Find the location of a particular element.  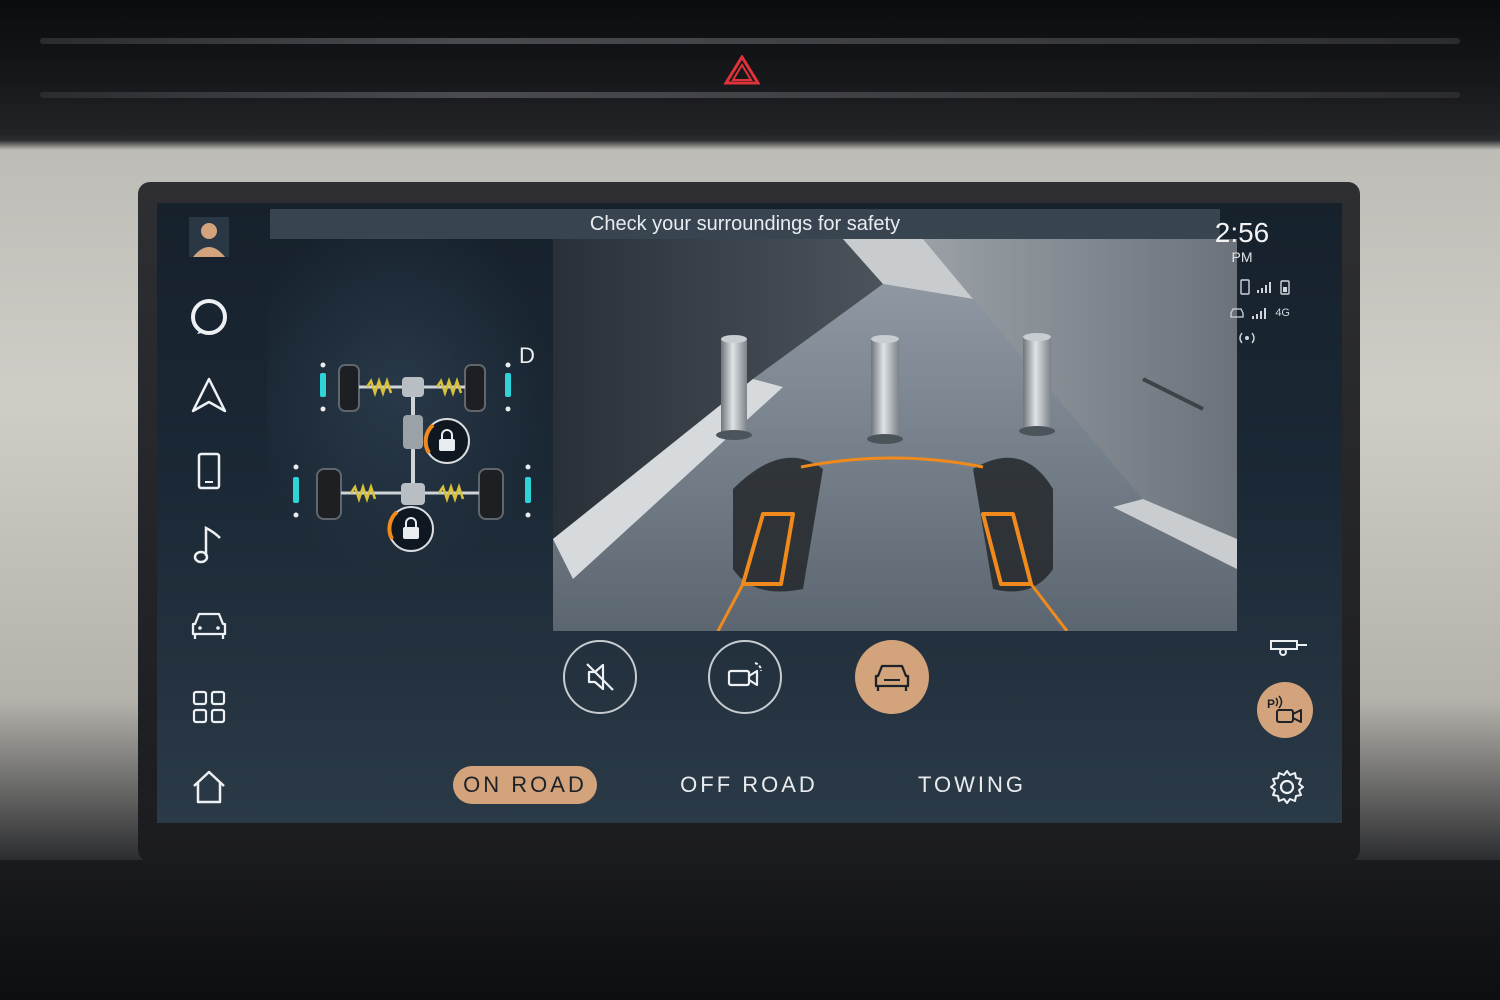

mute-icon is located at coordinates (600, 677).